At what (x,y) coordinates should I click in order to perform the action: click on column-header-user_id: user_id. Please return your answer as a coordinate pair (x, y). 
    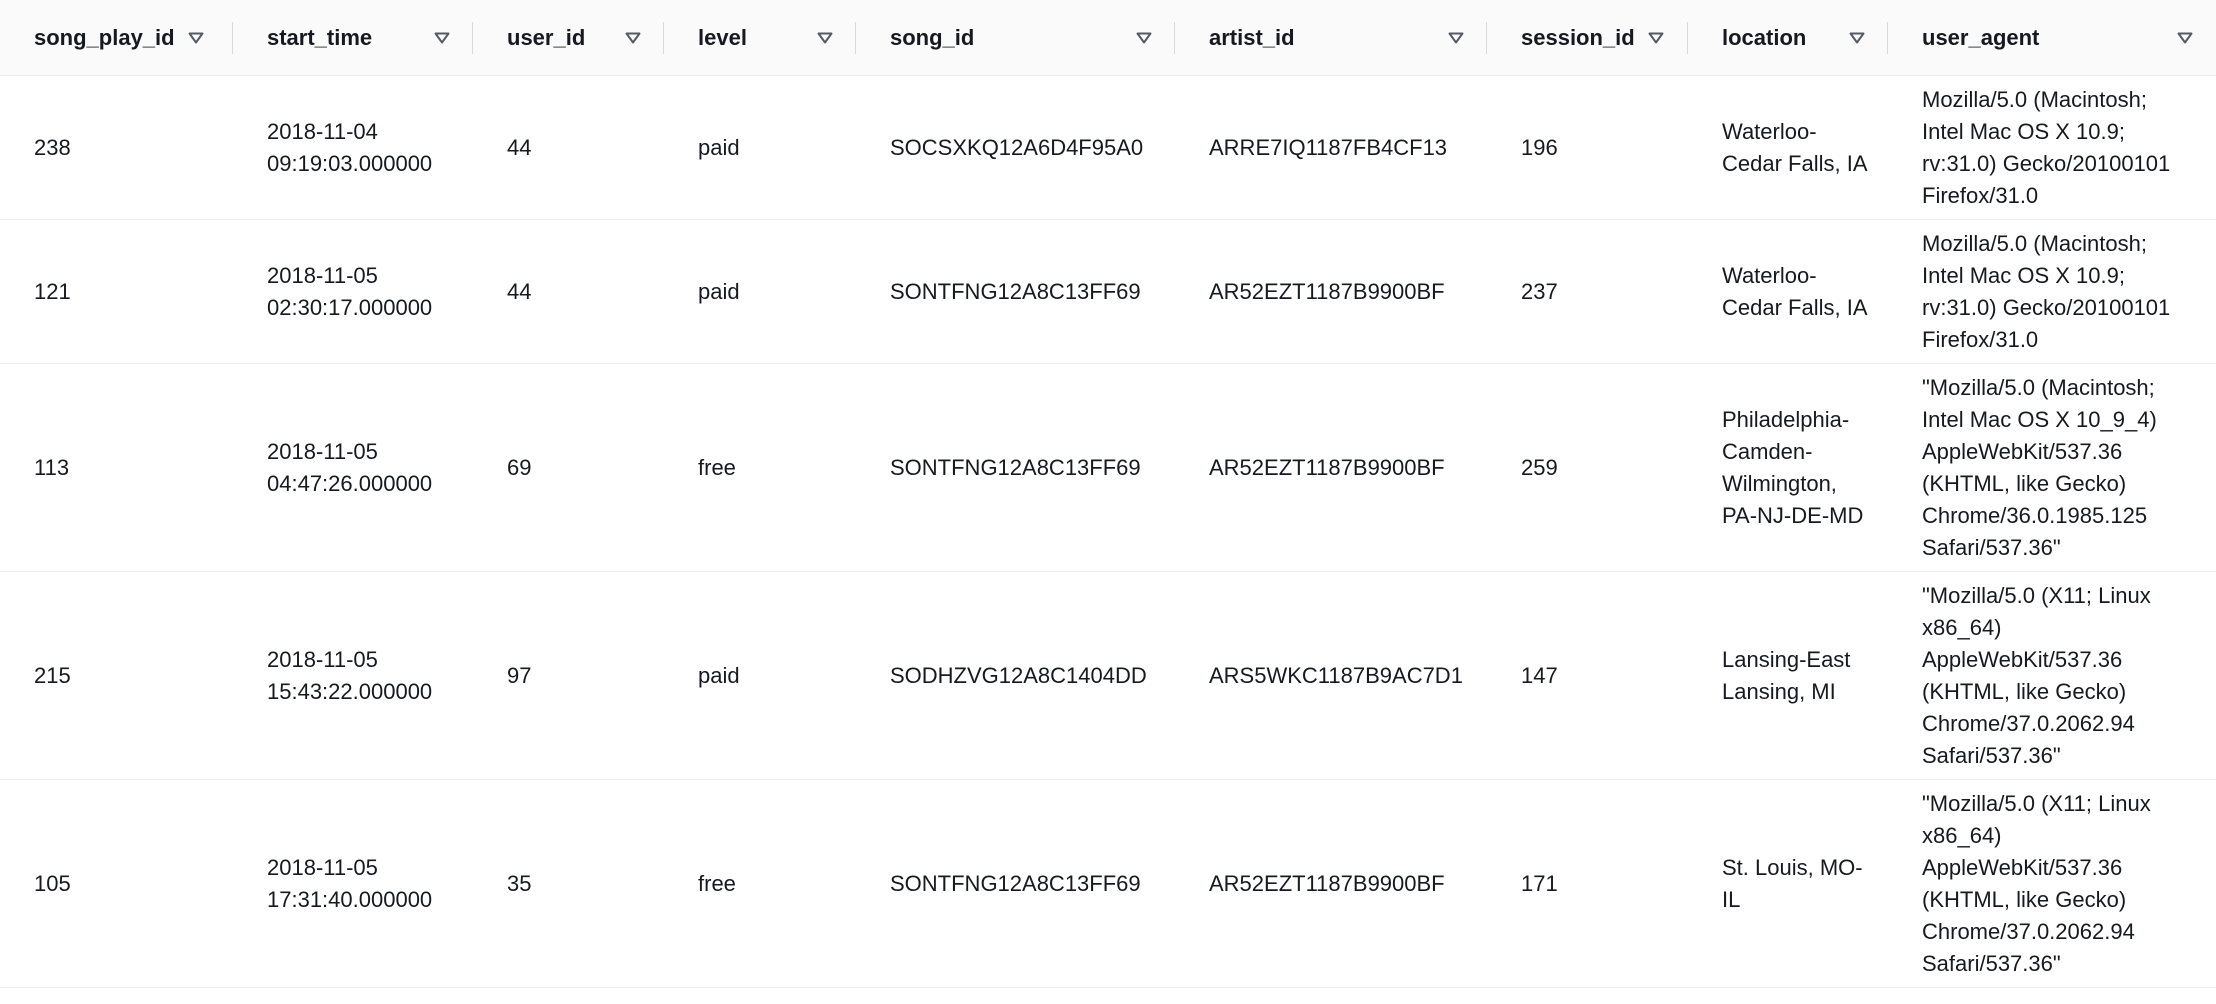
    Looking at the image, I should click on (568, 38).